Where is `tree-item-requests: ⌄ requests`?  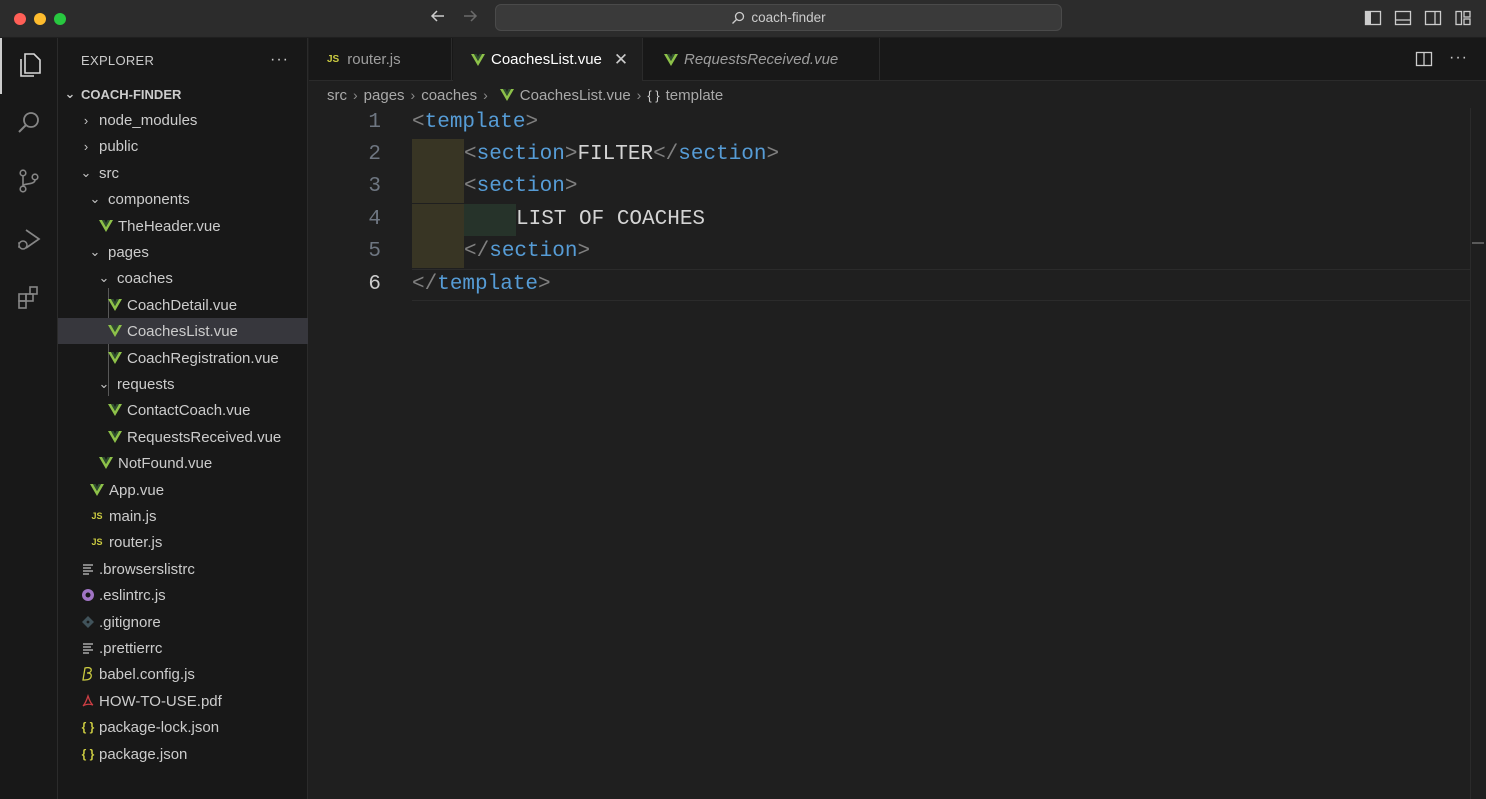
tree-item-requests: ⌄ requests is located at coordinates (183, 384).